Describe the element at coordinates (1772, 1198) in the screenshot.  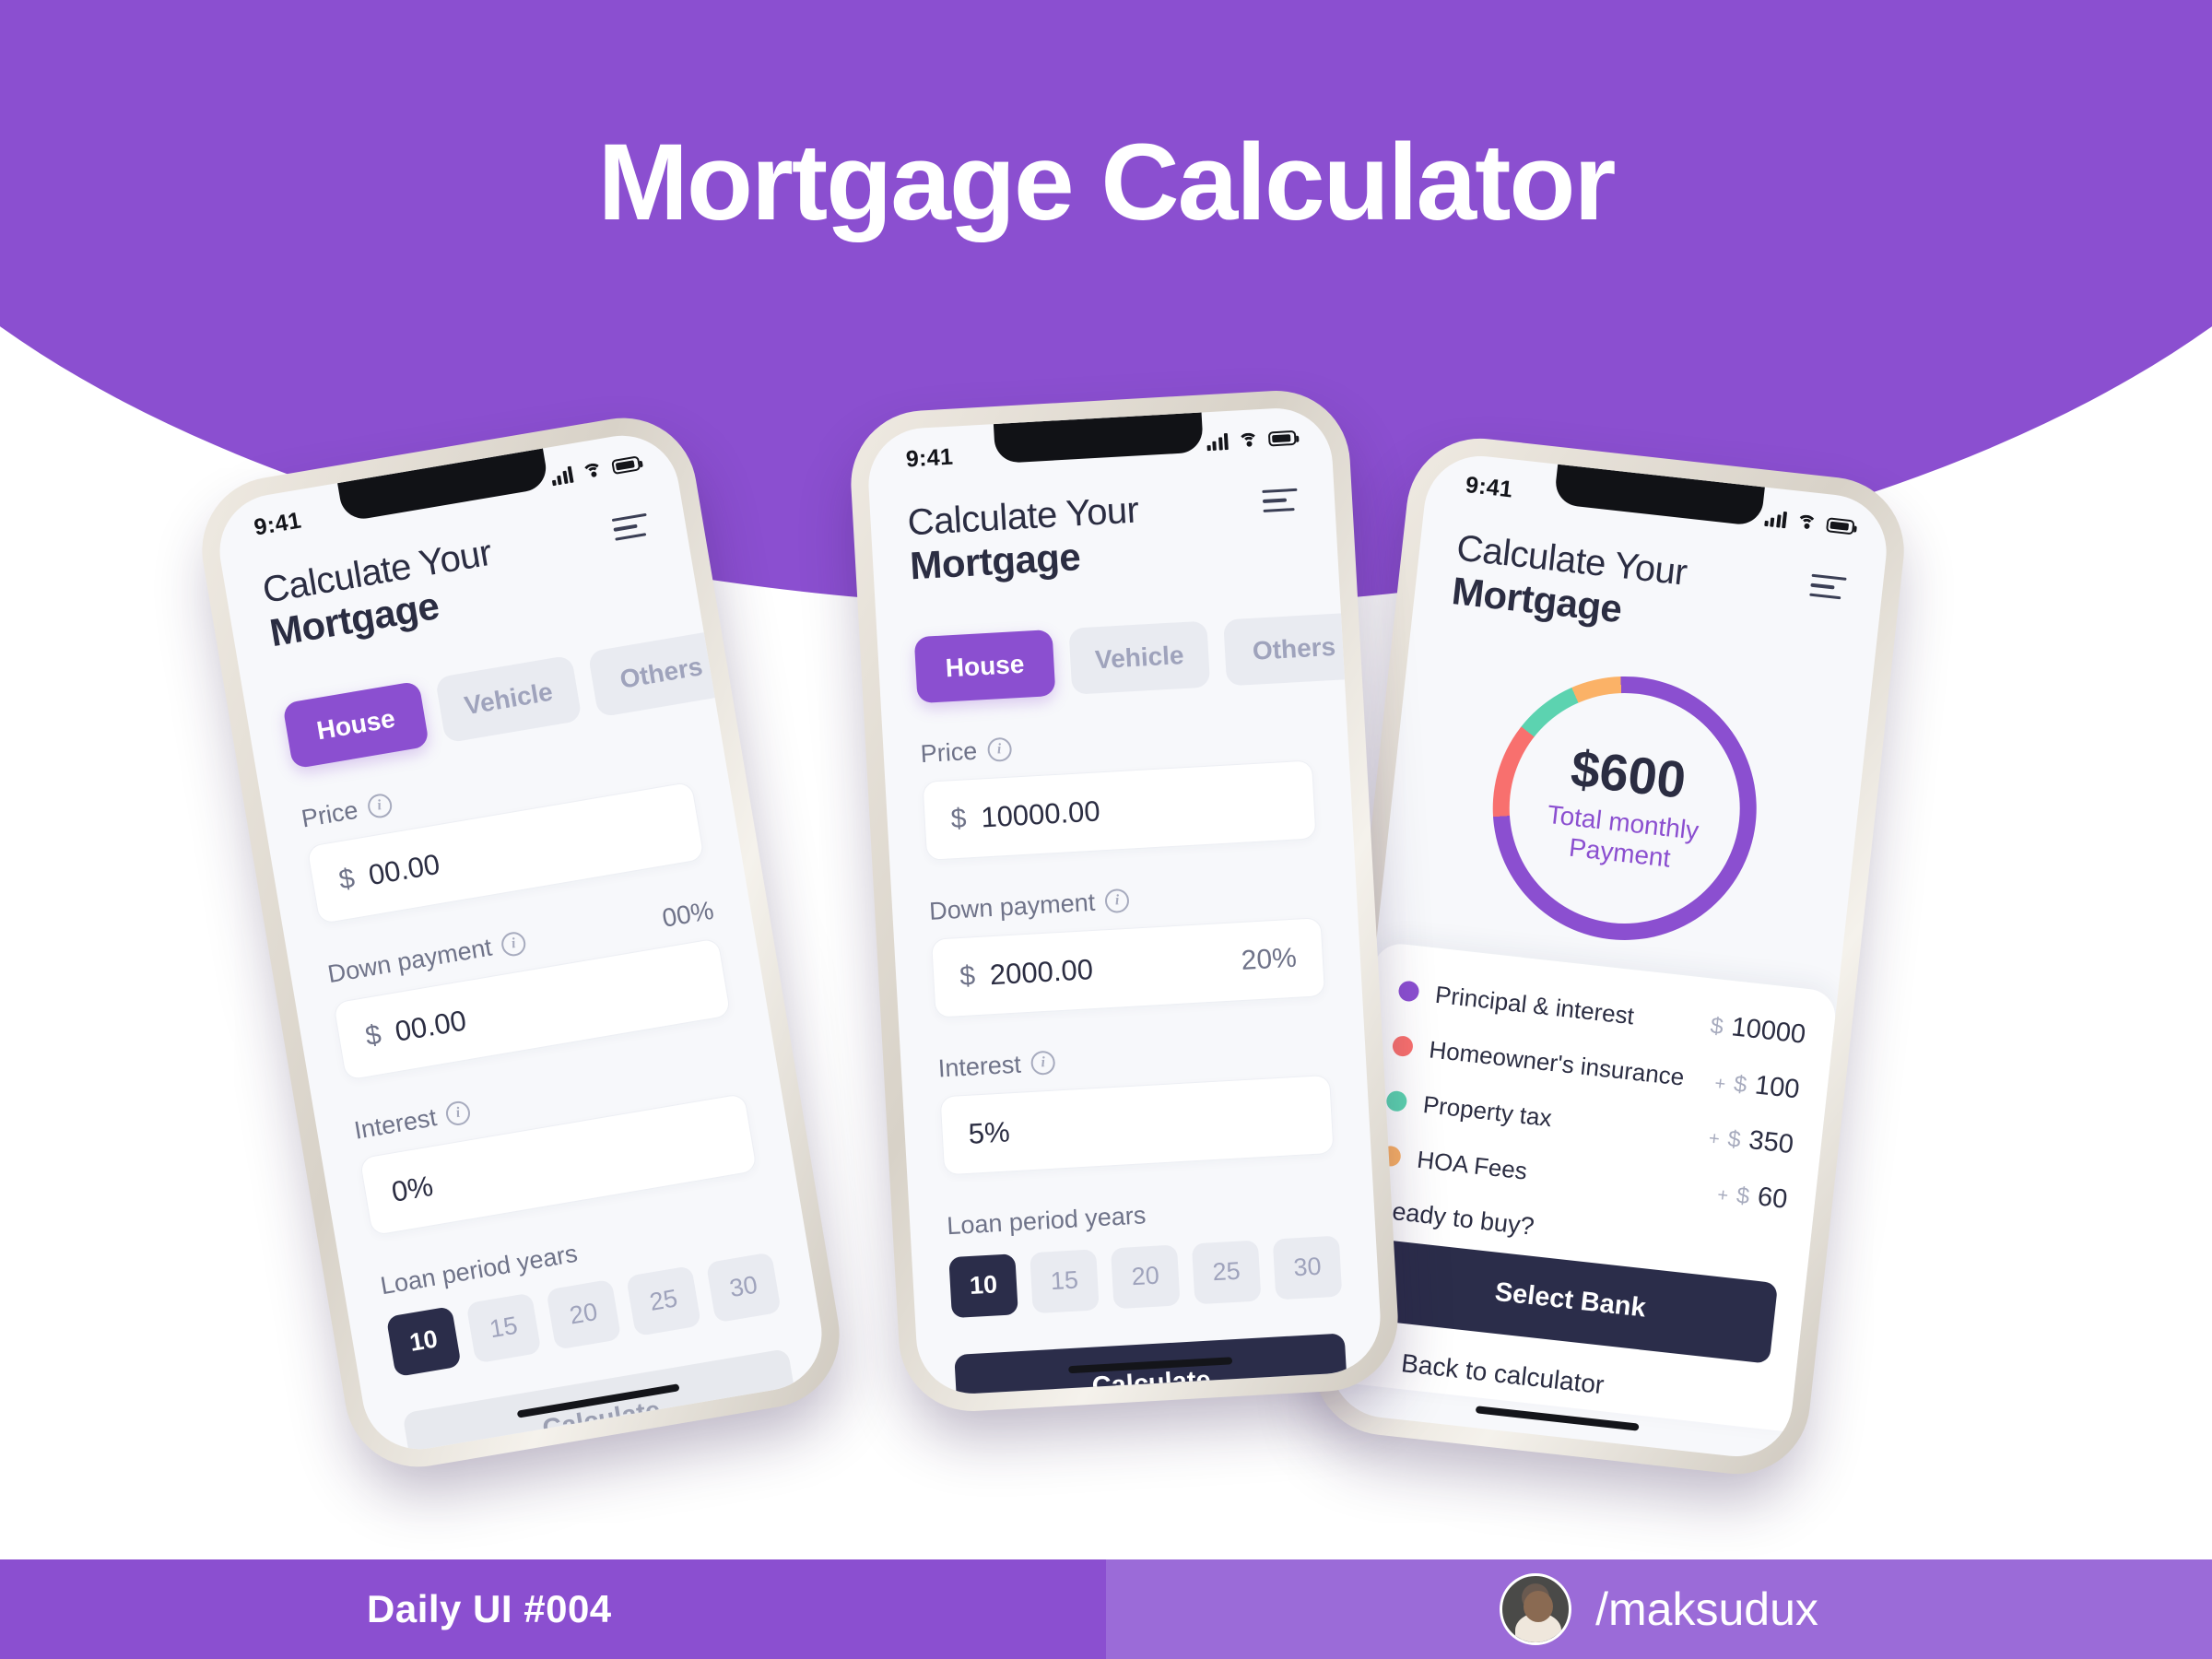
I see `amount: 60` at that location.